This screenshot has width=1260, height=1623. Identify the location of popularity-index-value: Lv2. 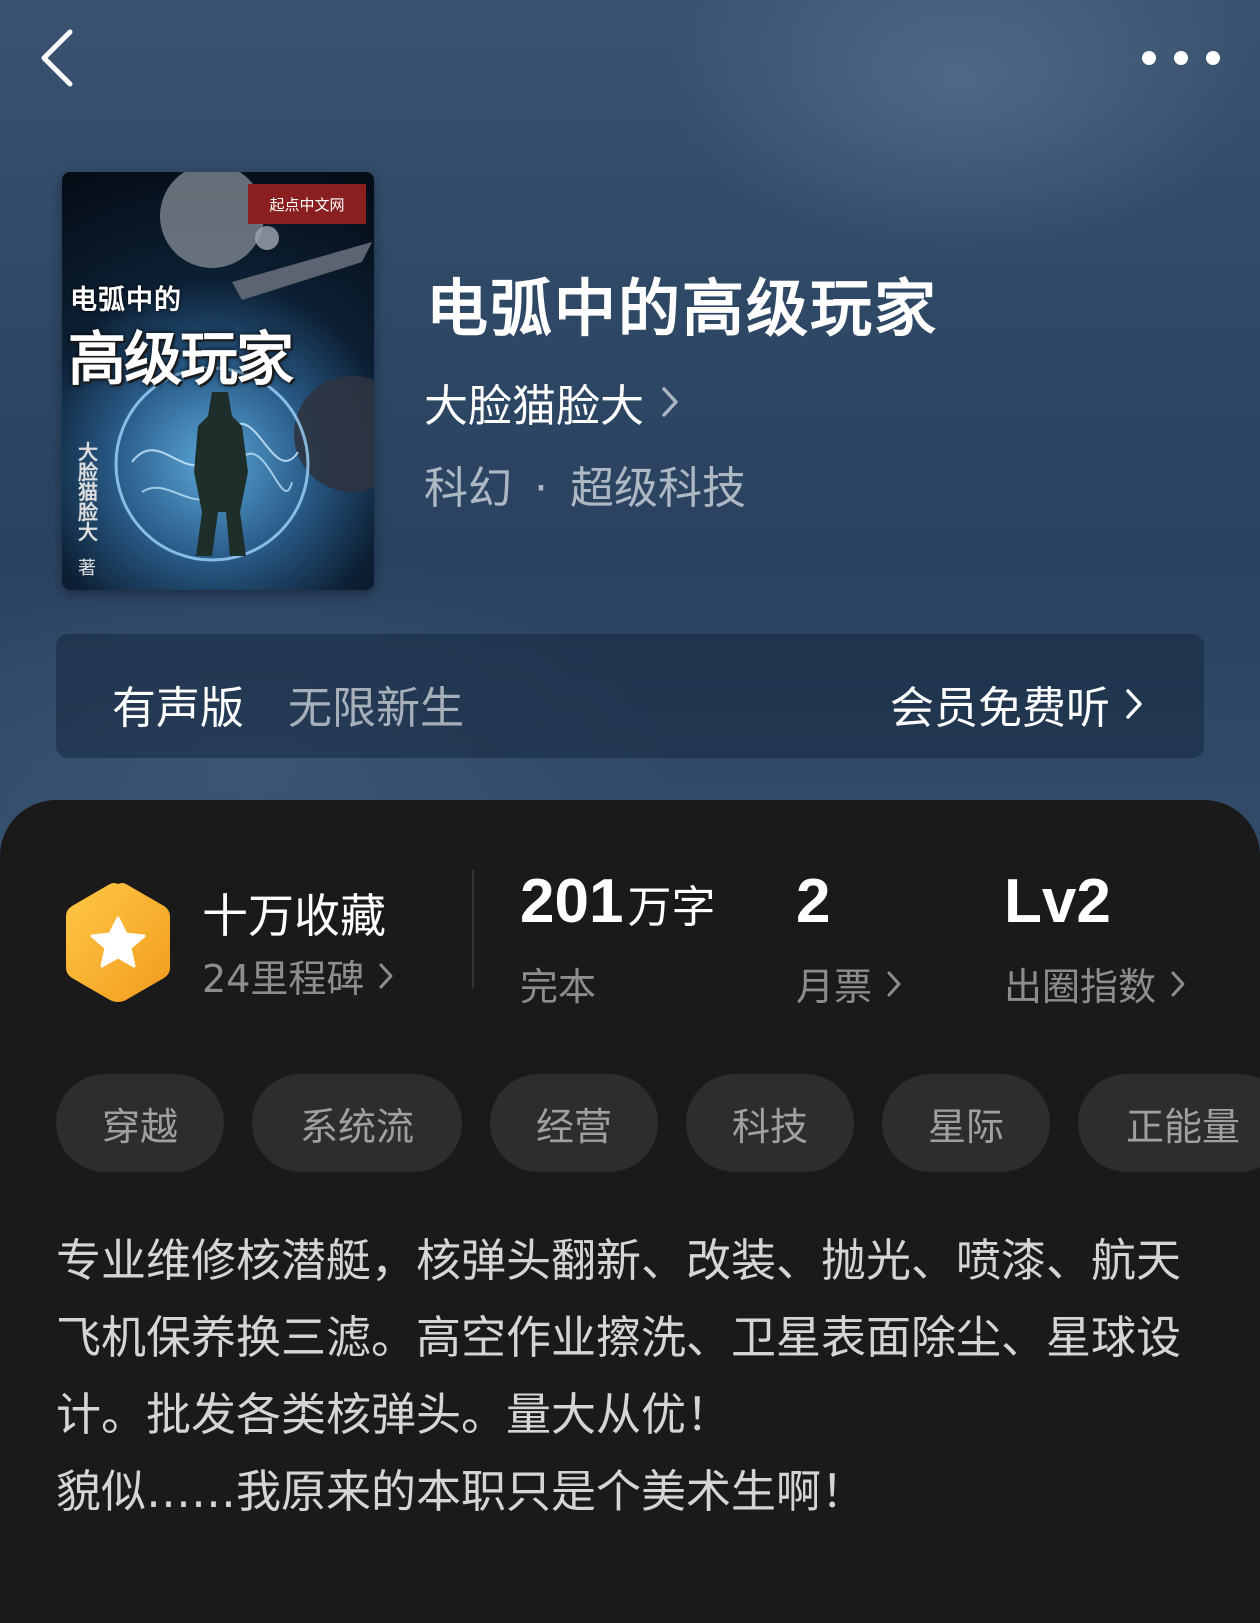
(1057, 901).